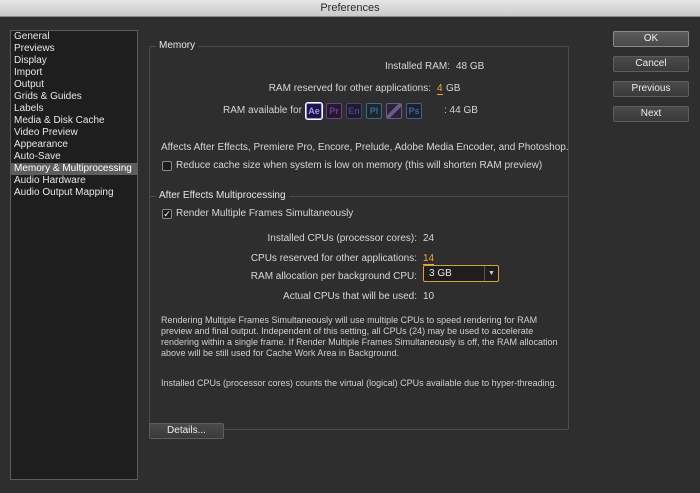  I want to click on sidebar-item: Audio Output Mapping, so click(74, 193).